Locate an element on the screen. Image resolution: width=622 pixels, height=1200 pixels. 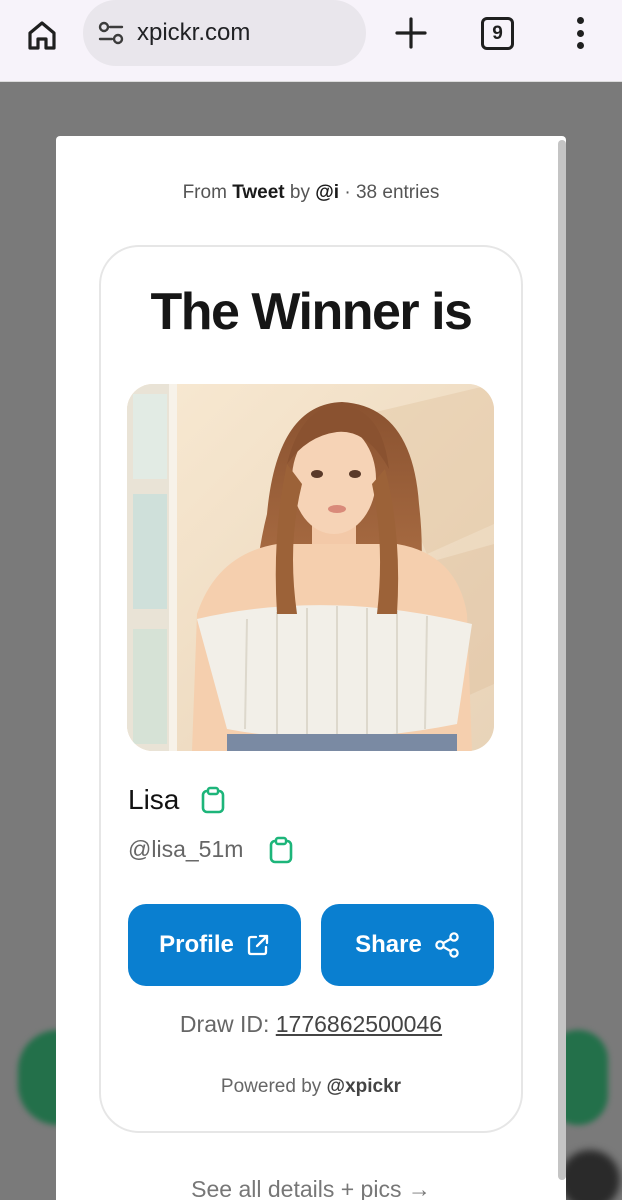
winner-handle: @lisa_51m is located at coordinates (186, 849).